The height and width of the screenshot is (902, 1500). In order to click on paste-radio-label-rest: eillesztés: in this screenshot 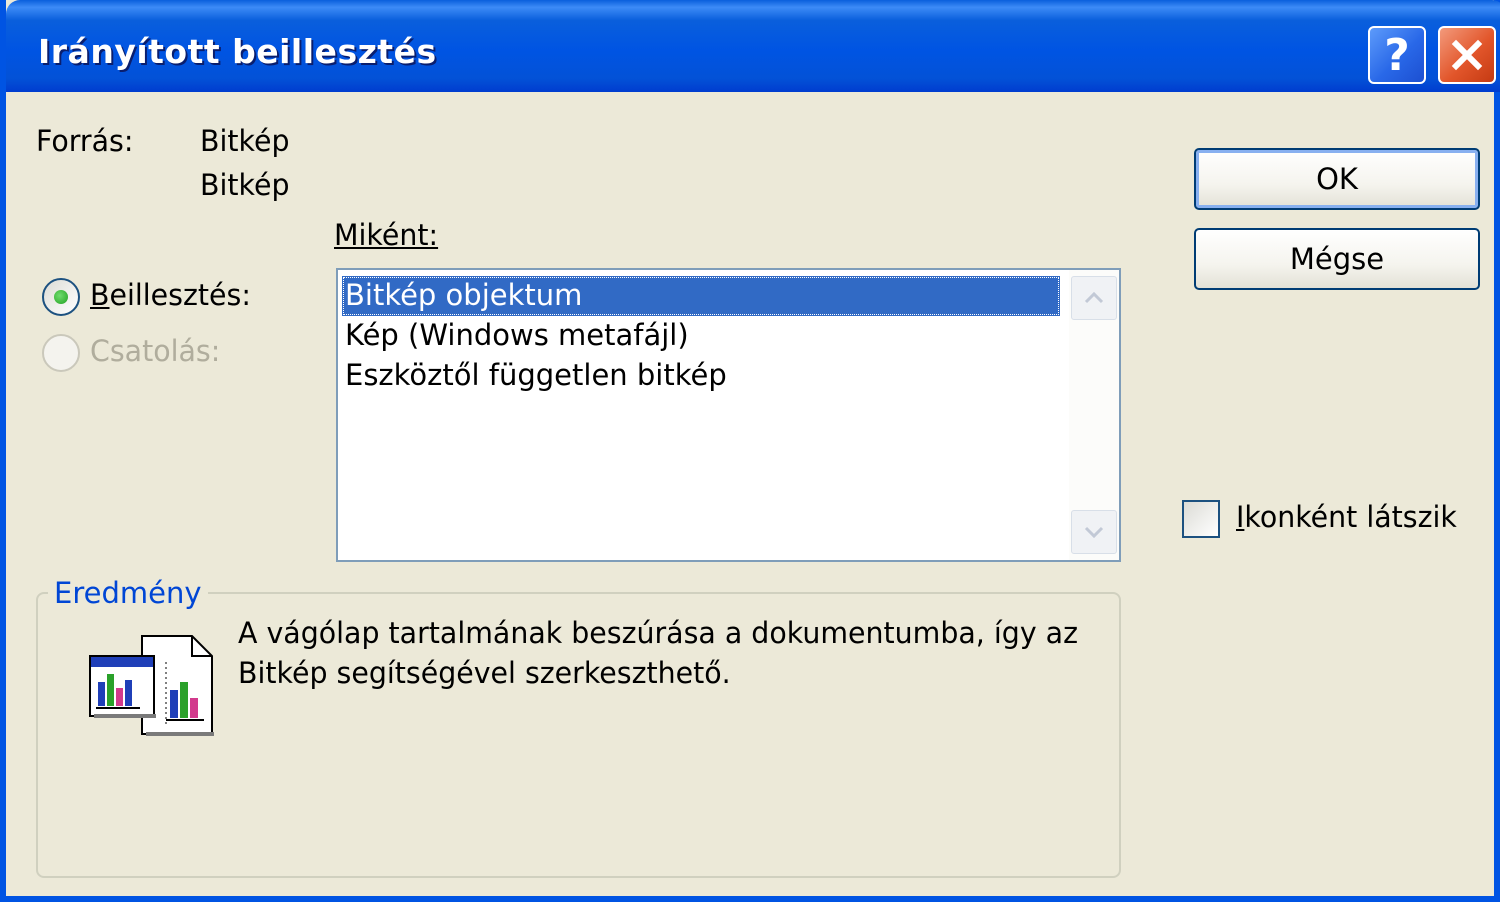, I will do `click(180, 295)`.